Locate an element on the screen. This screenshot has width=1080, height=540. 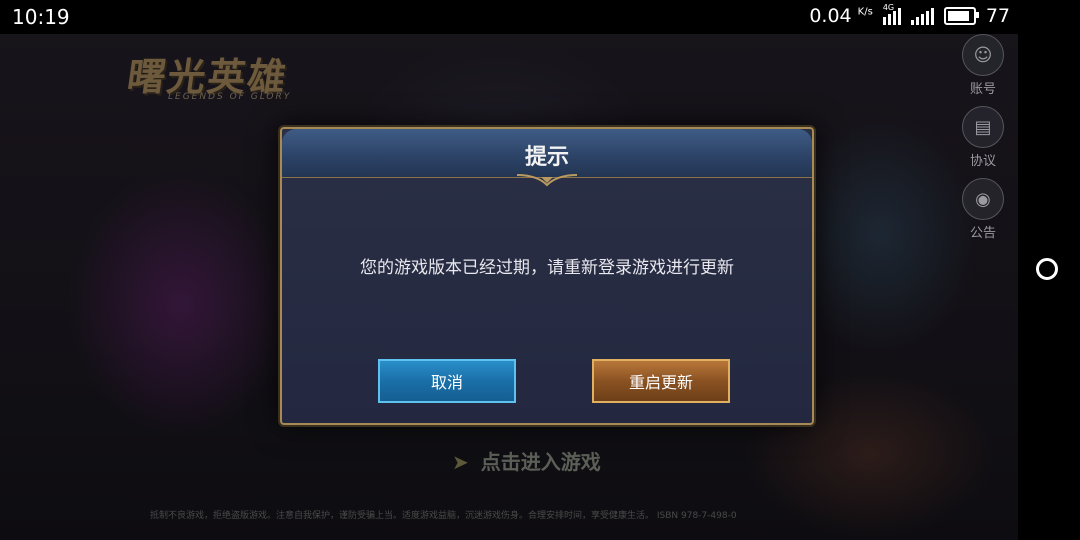
battery-level: 77 is located at coordinates (997, 16).